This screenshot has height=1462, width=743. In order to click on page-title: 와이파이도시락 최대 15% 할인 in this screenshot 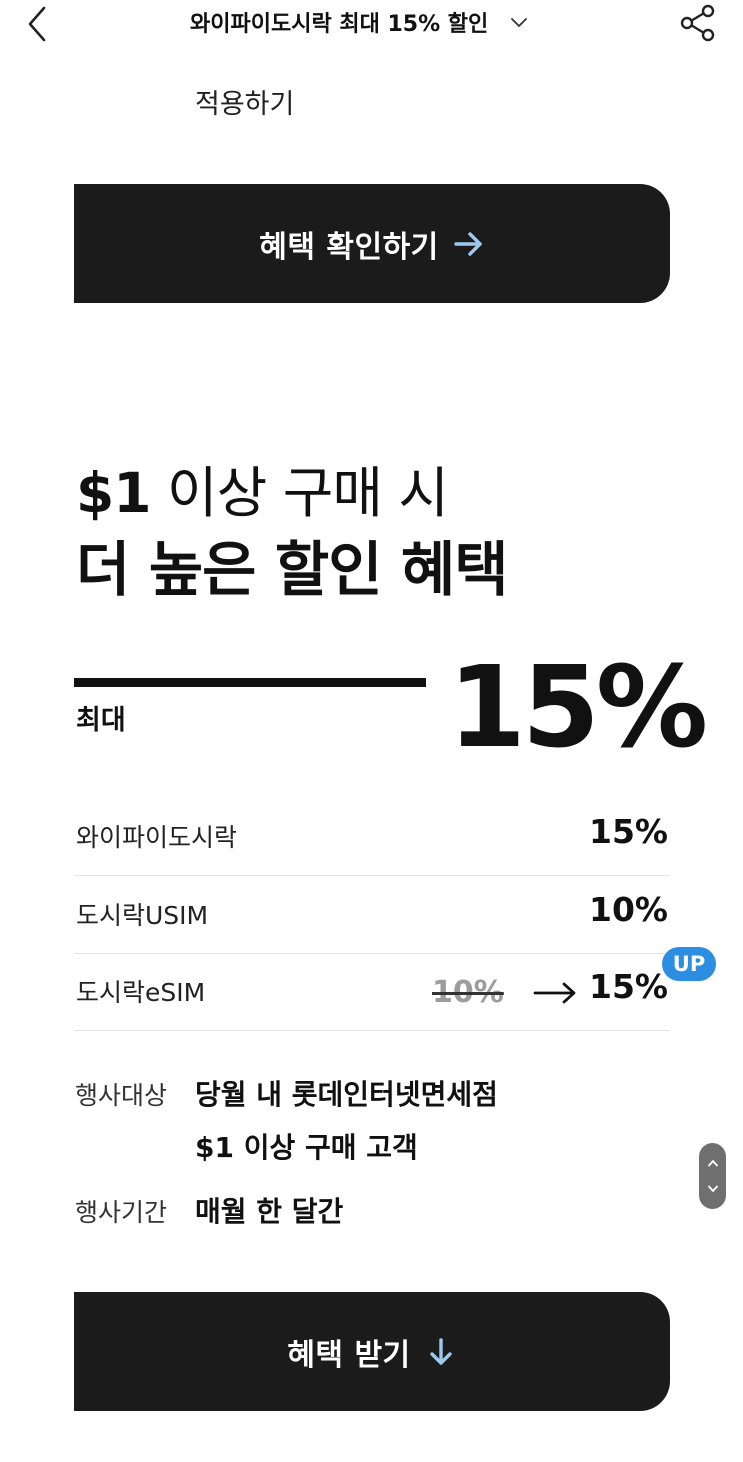, I will do `click(339, 24)`.